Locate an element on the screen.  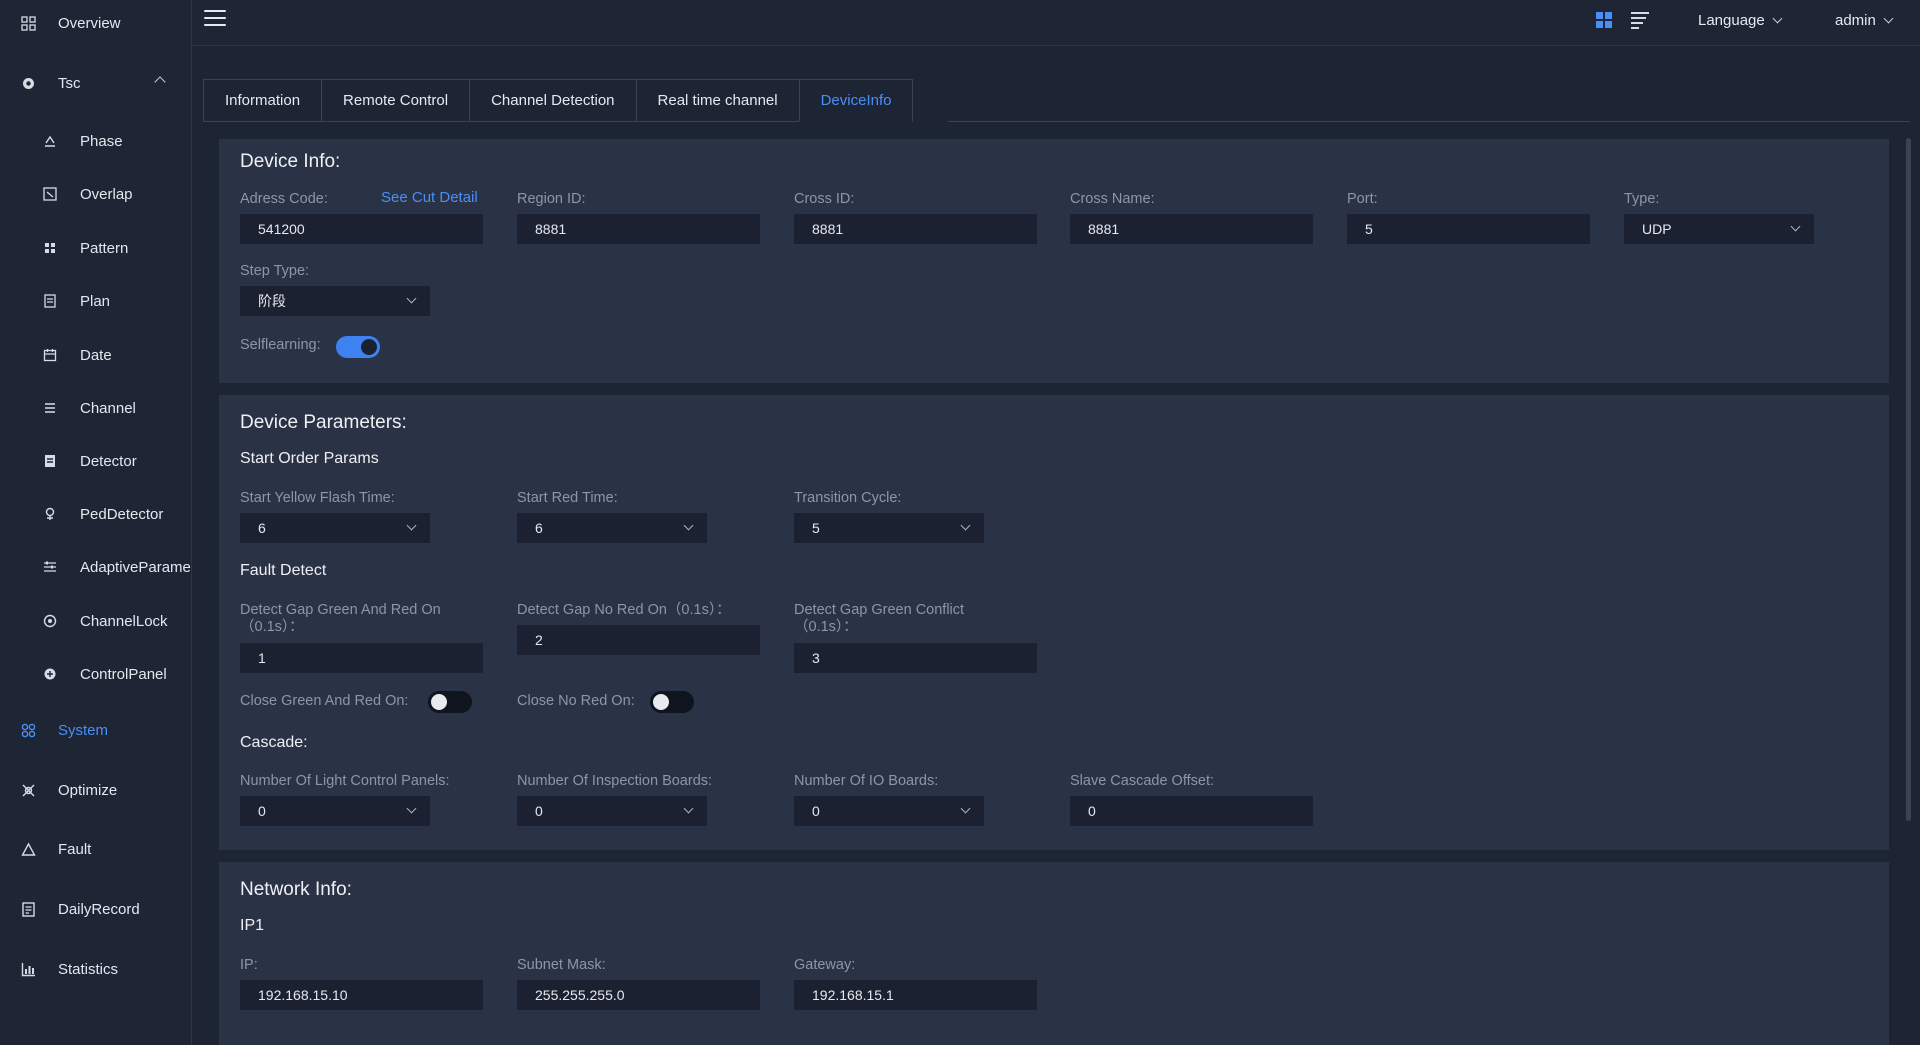
channel-icon is located at coordinates (50, 408).